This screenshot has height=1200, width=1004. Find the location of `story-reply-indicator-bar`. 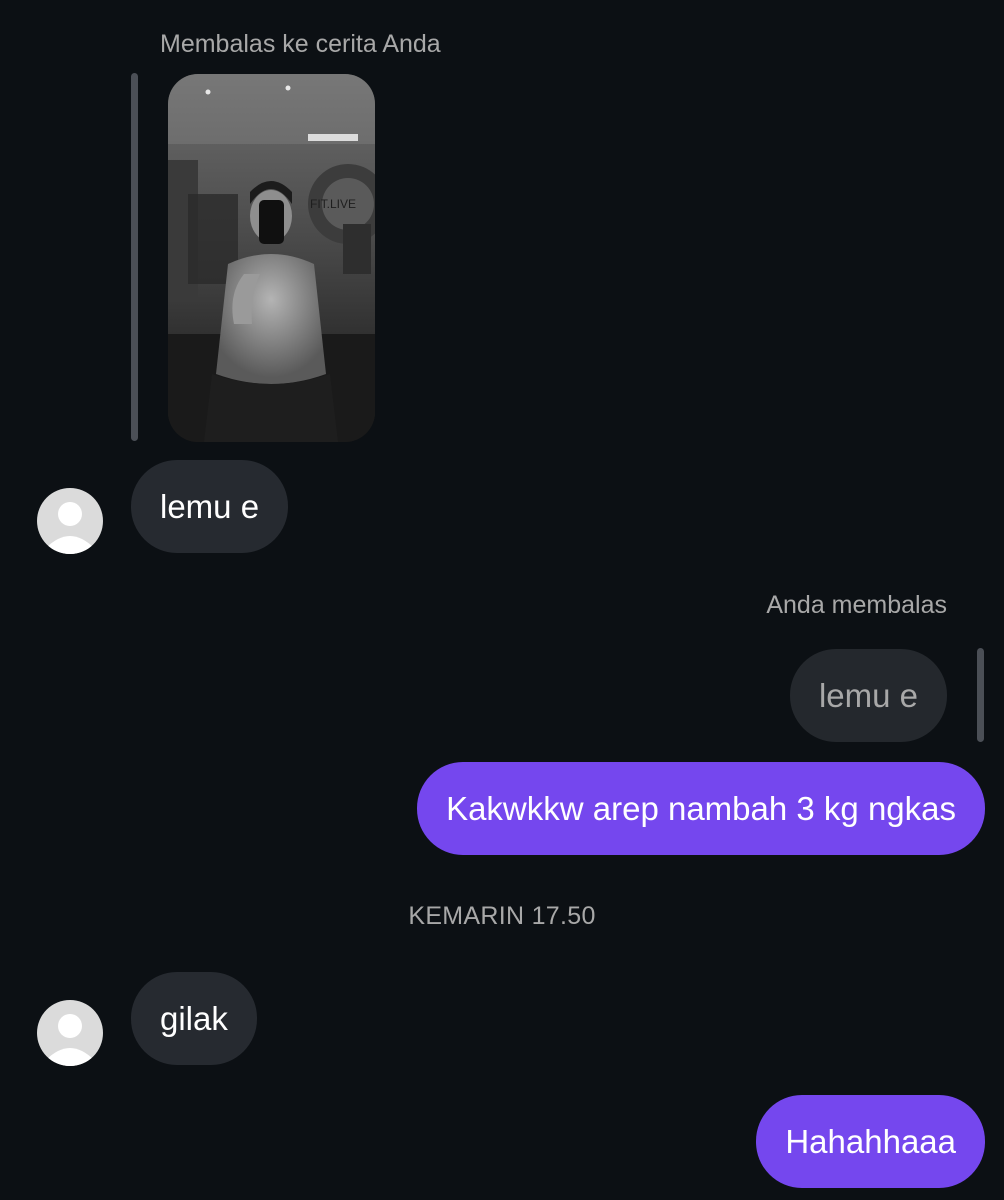

story-reply-indicator-bar is located at coordinates (134, 257).